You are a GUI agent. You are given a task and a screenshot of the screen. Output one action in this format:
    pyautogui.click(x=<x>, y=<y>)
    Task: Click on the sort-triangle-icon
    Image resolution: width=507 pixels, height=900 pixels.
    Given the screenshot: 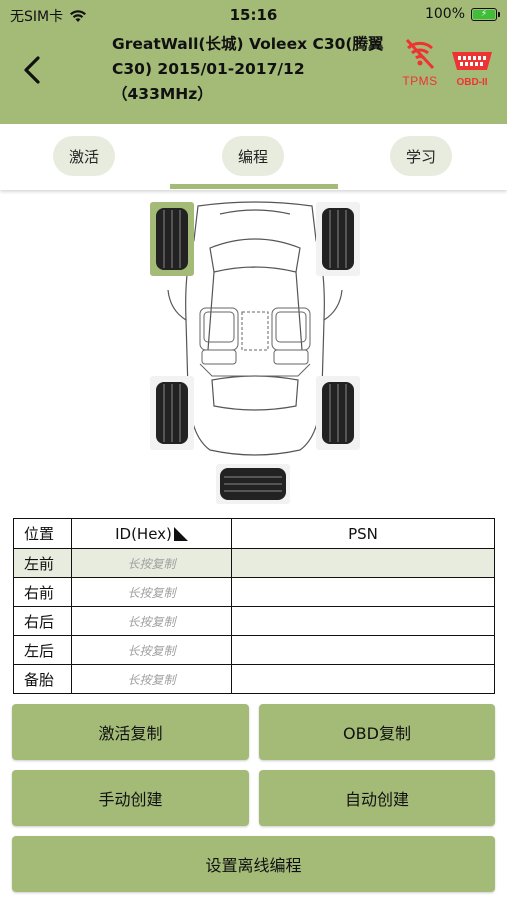 What is the action you would take?
    pyautogui.click(x=180, y=533)
    